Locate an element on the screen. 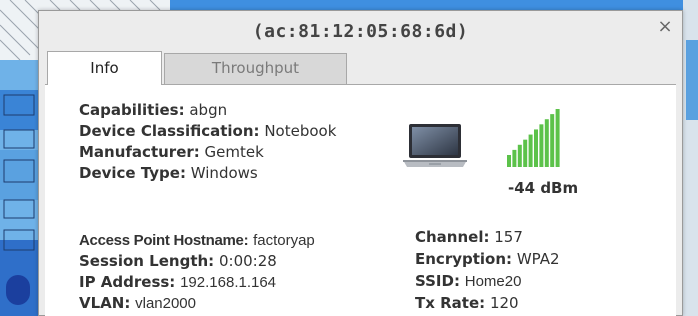  session-length-value: 0:00:28 is located at coordinates (247, 261).